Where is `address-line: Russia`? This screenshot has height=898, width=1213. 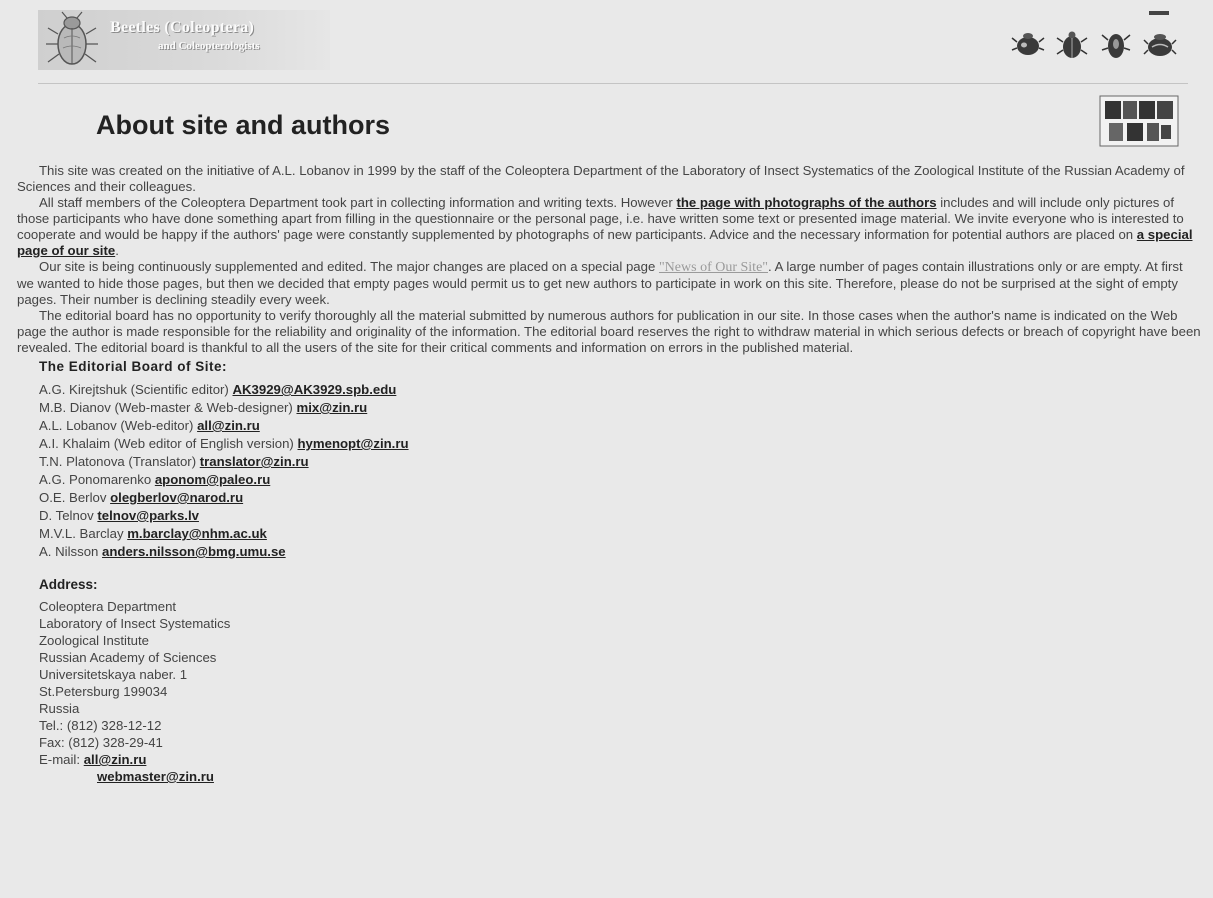
address-line: Russia is located at coordinates (59, 708).